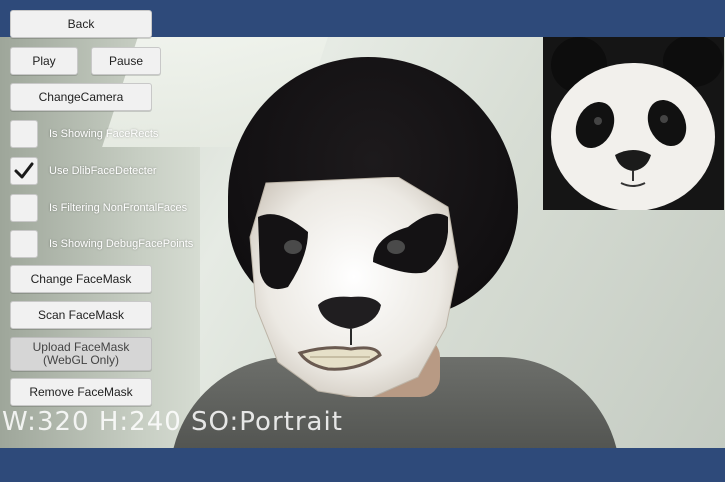  I want to click on toggle-showing-debug-face-points: Is Showing DebugFacePoints, so click(101, 244).